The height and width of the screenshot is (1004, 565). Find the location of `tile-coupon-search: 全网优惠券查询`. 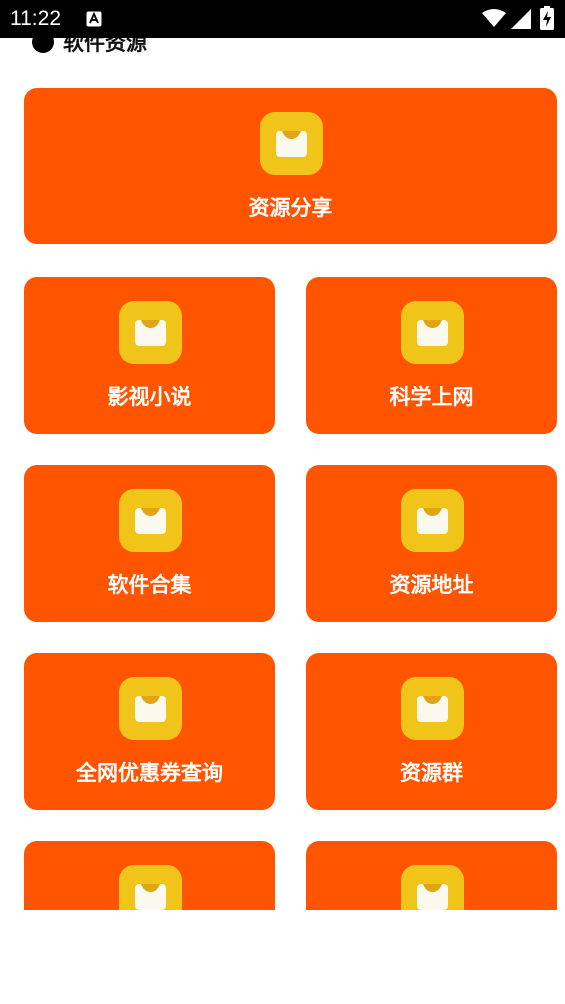

tile-coupon-search: 全网优惠券查询 is located at coordinates (149, 731).